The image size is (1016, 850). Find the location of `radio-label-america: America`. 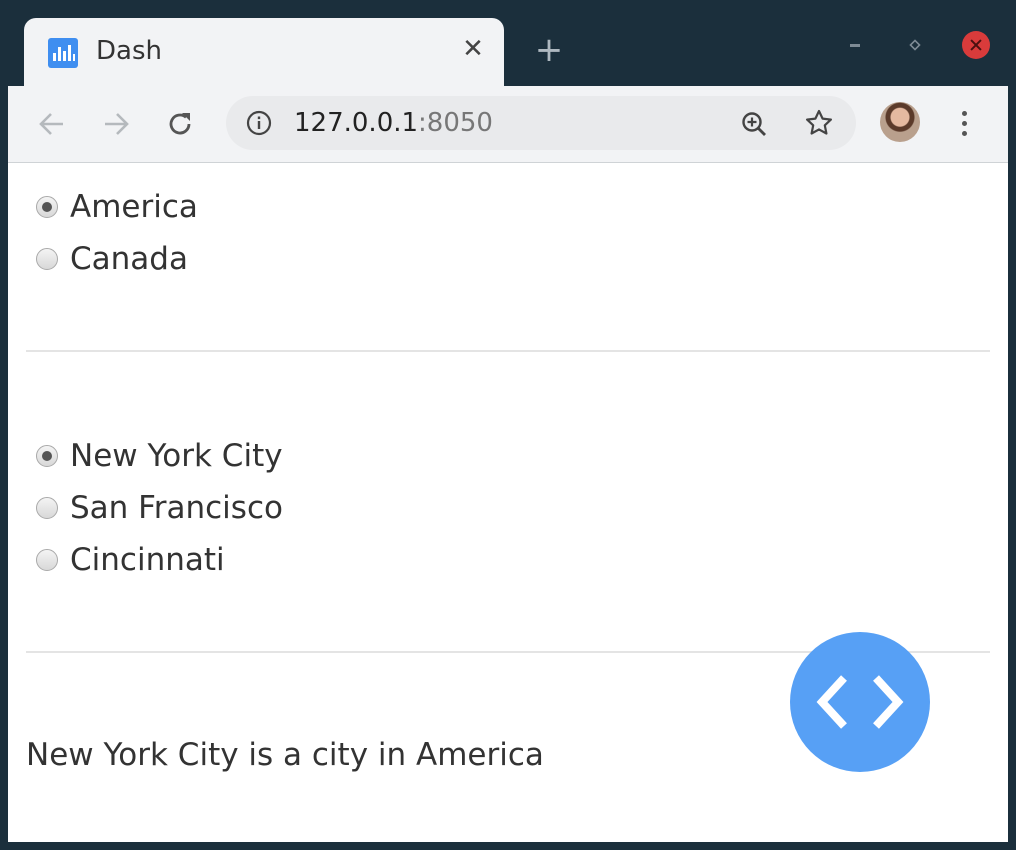

radio-label-america: America is located at coordinates (134, 207).